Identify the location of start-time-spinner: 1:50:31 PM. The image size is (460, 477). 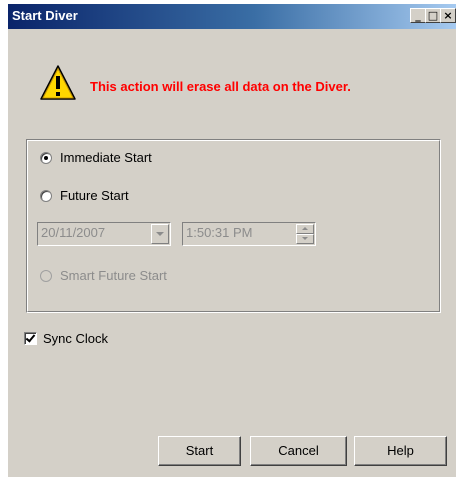
(249, 234).